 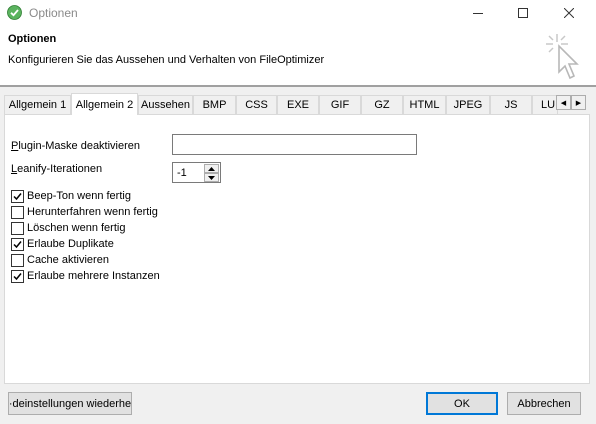 I want to click on maximize-button, so click(x=523, y=13).